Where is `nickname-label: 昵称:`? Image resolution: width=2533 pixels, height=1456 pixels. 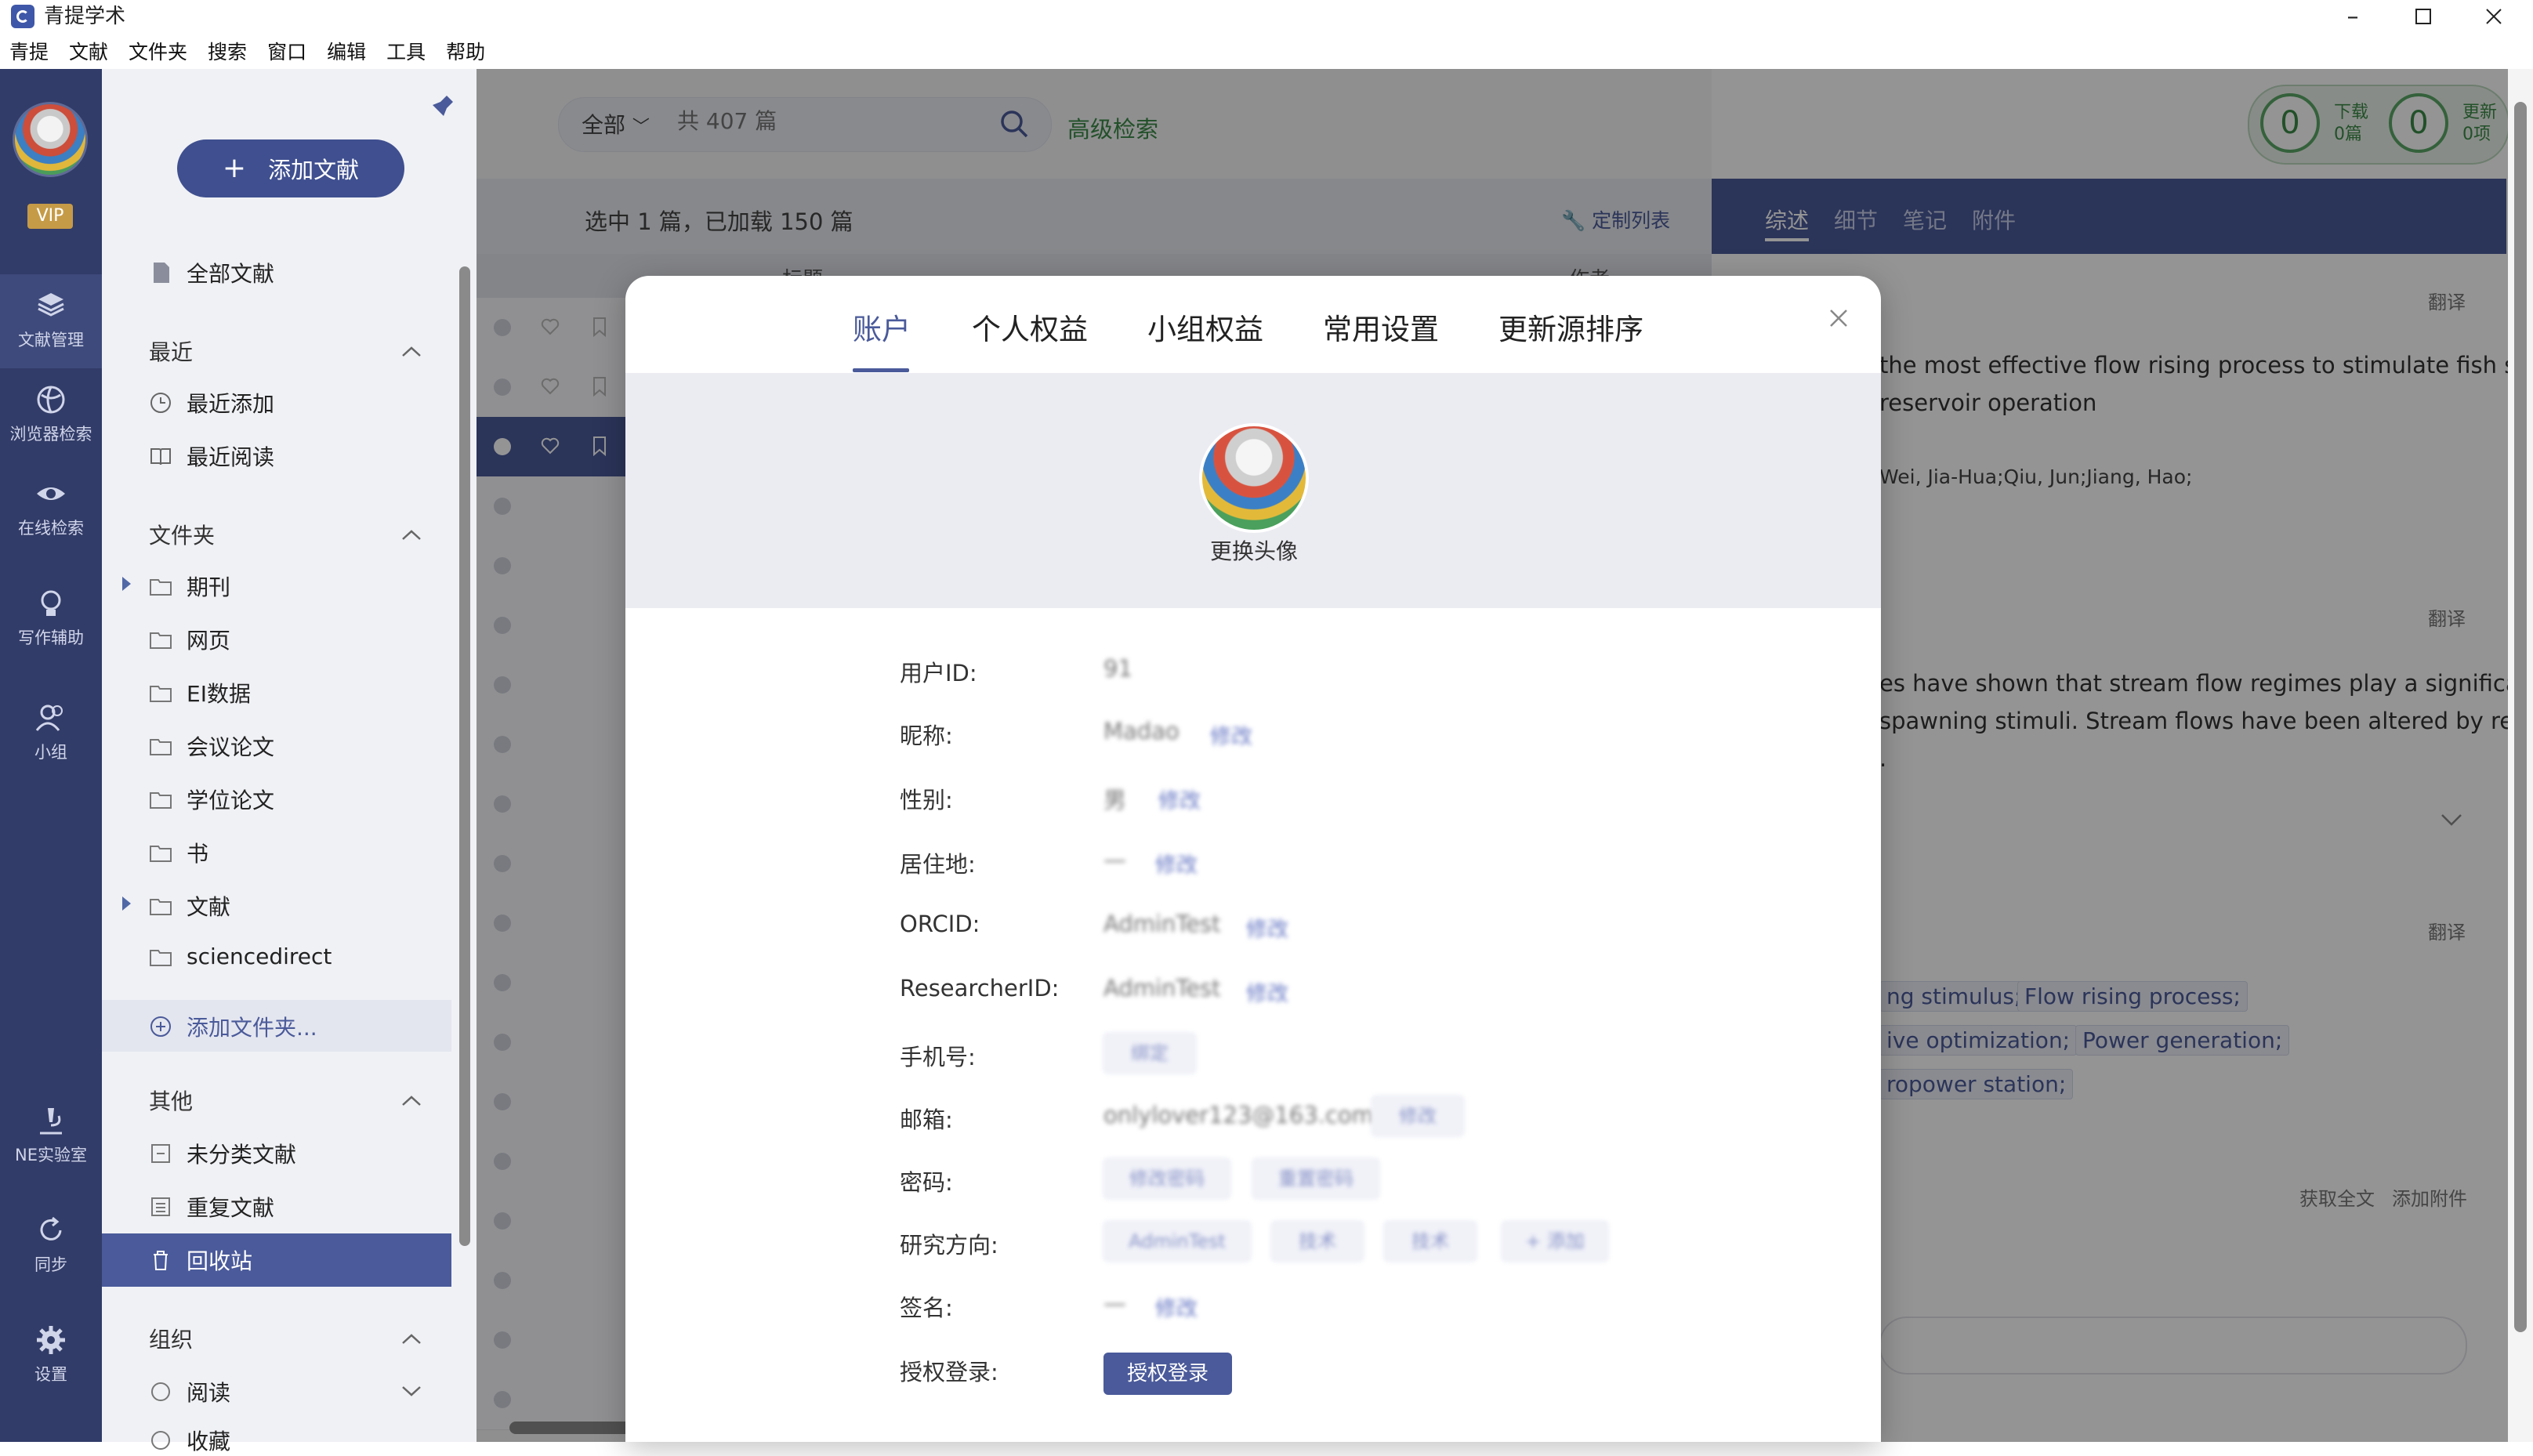 nickname-label: 昵称: is located at coordinates (927, 736).